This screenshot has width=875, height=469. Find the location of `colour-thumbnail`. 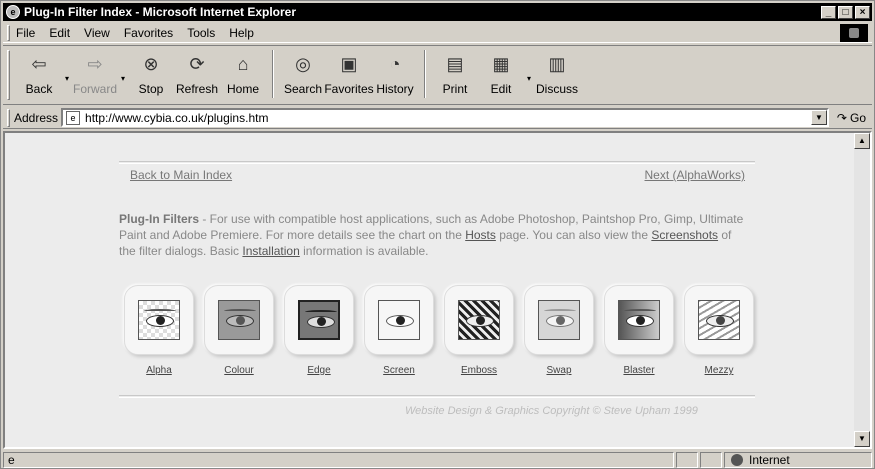

colour-thumbnail is located at coordinates (239, 320).